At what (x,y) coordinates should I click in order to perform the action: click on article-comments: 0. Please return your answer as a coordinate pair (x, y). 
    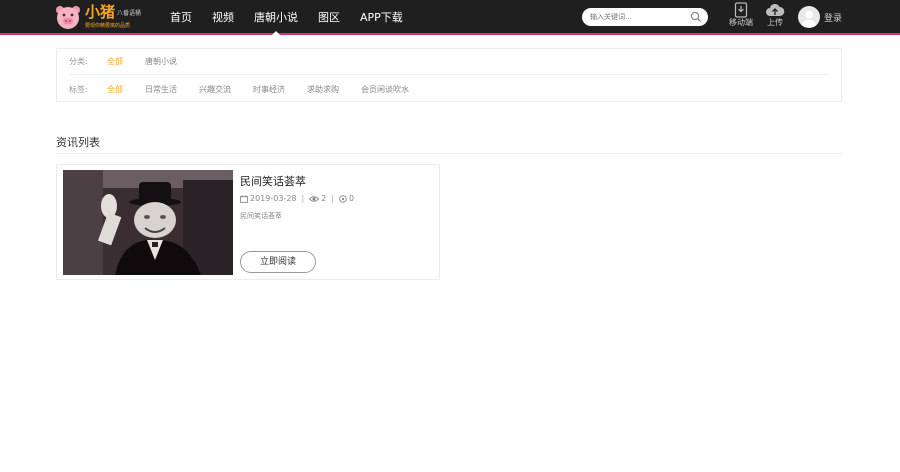
    Looking at the image, I should click on (352, 198).